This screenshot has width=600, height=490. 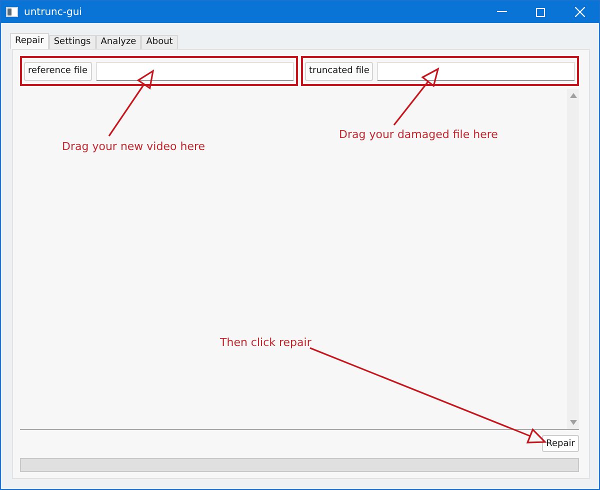 I want to click on file-button: truncated file, so click(x=339, y=71).